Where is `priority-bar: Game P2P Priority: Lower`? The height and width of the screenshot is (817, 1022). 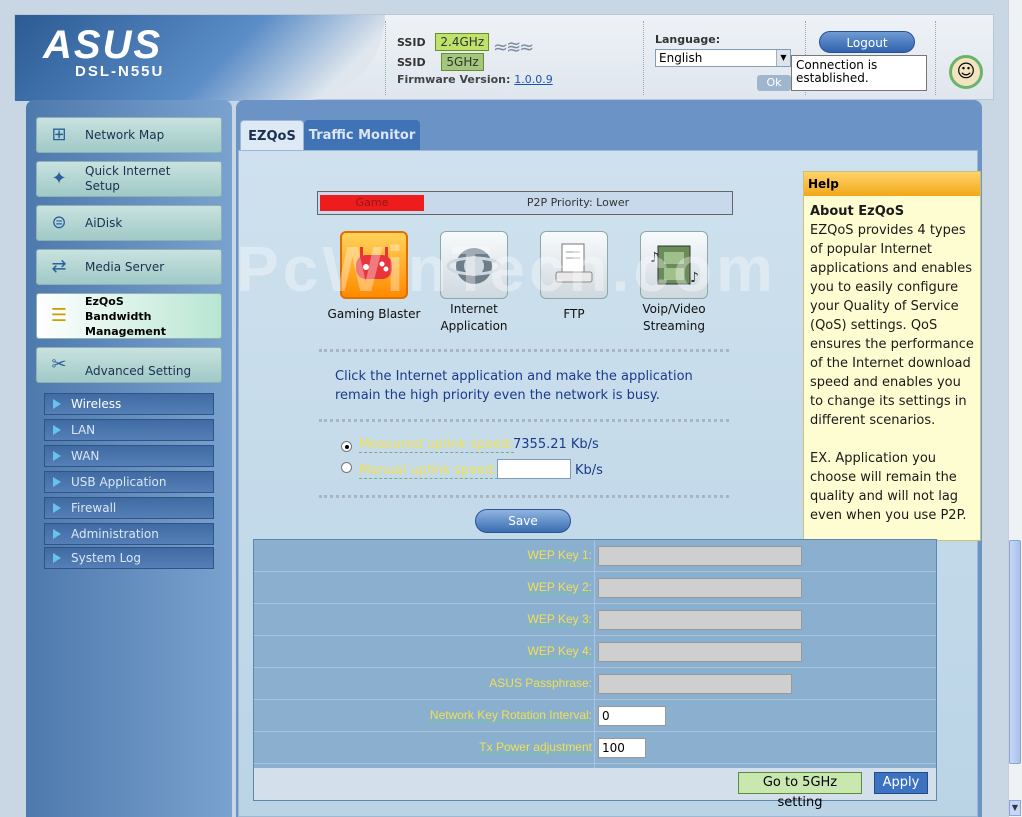 priority-bar: Game P2P Priority: Lower is located at coordinates (525, 203).